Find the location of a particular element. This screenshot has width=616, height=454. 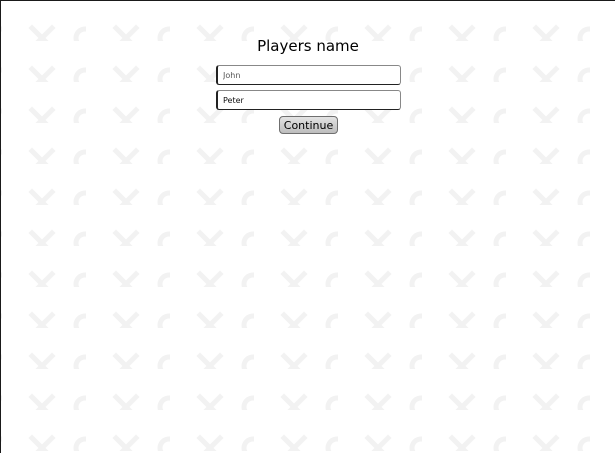

player1-name-input is located at coordinates (308, 75).